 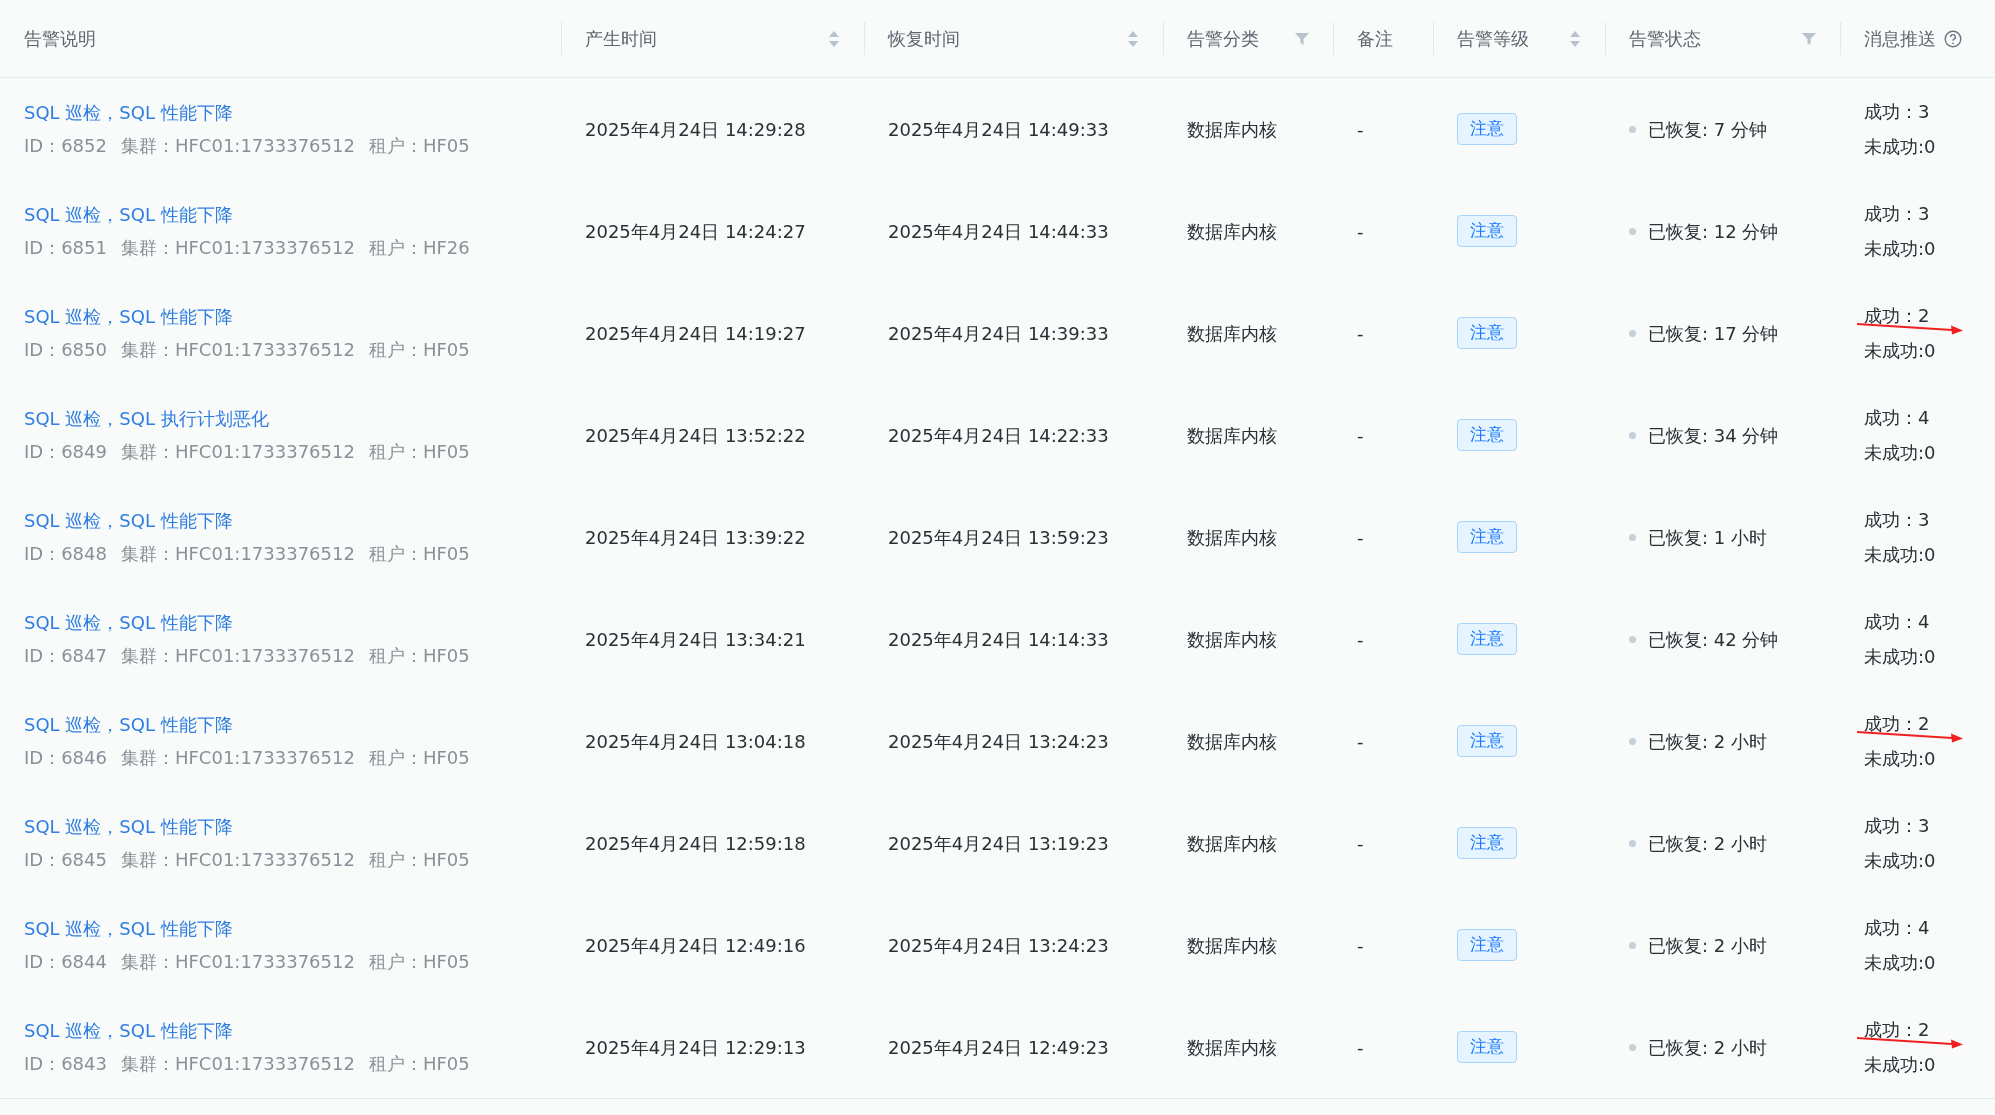 I want to click on status-text: 已恢复: 7 分钟, so click(x=1707, y=129).